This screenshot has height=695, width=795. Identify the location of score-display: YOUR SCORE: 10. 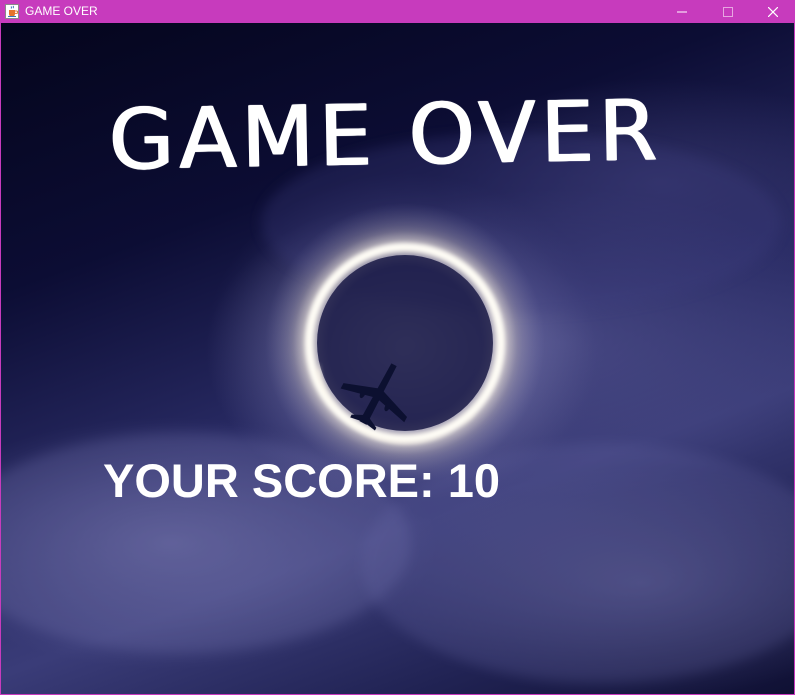
(301, 480).